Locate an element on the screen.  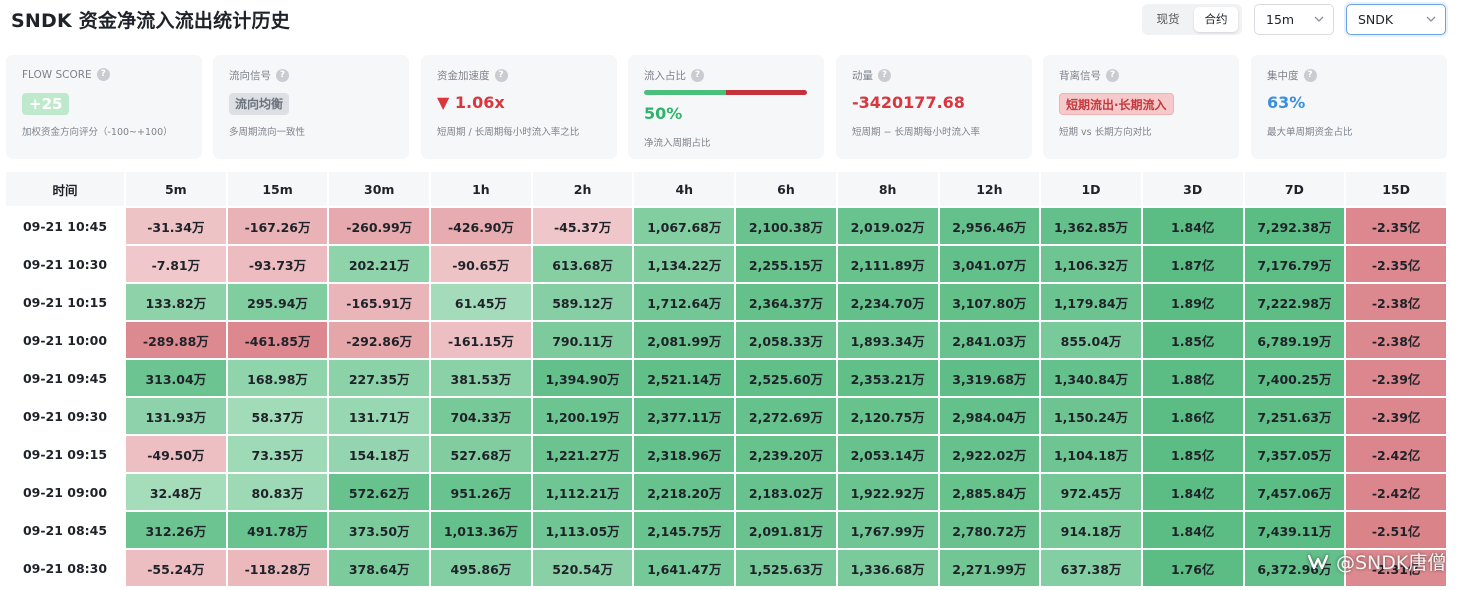
flow-cell: 520.54万 is located at coordinates (582, 568).